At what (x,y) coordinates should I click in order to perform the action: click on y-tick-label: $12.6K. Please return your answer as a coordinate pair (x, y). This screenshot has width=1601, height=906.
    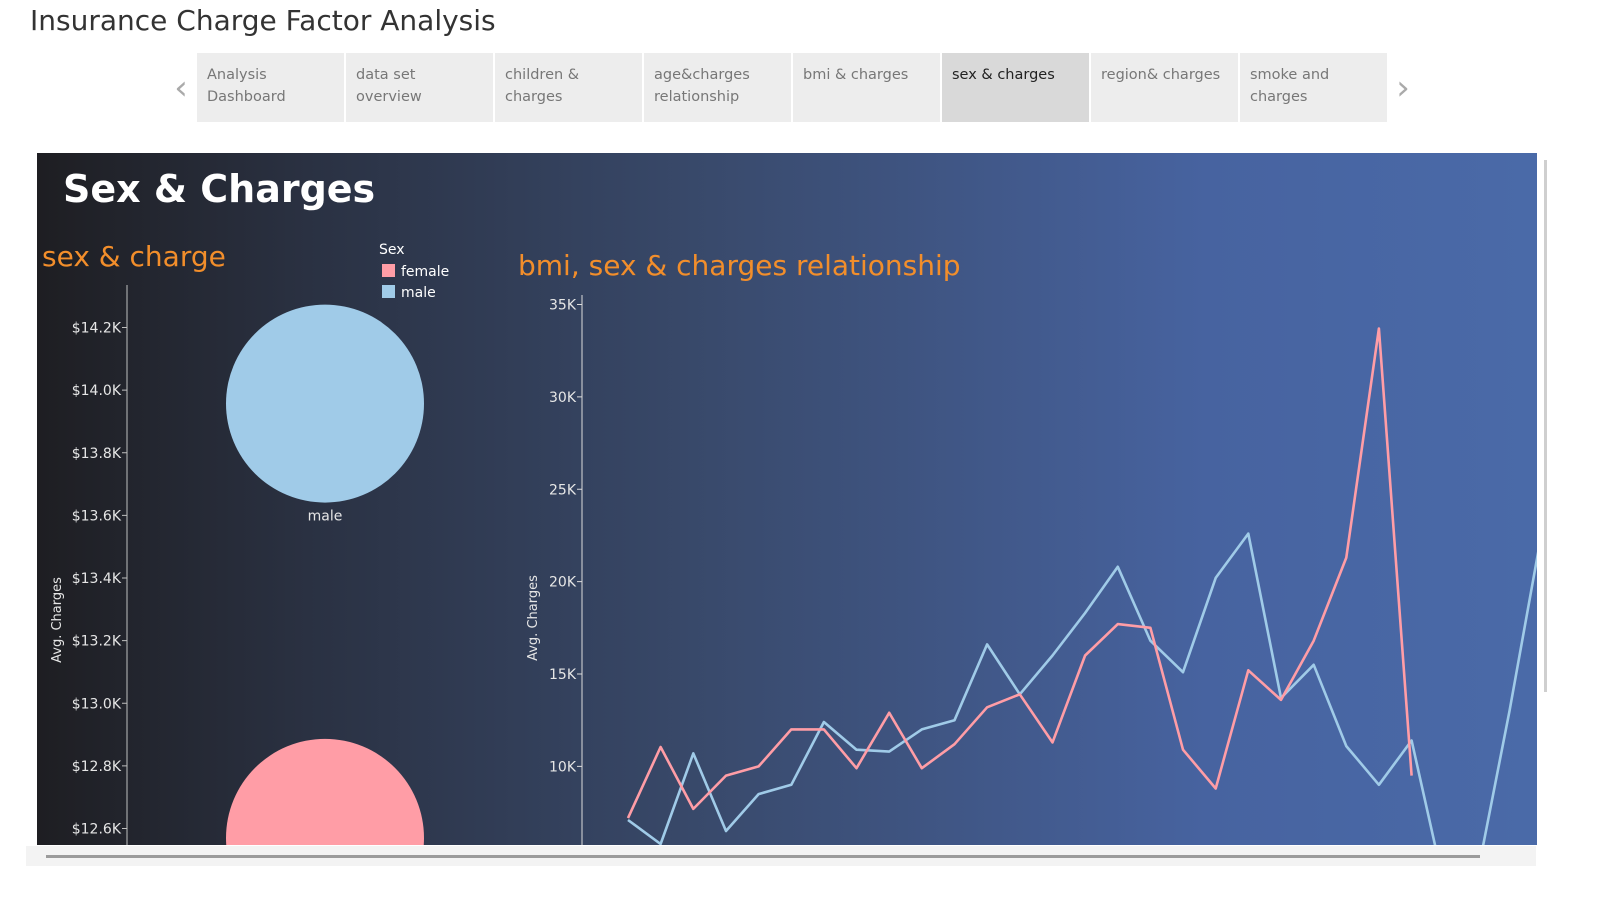
    Looking at the image, I should click on (97, 830).